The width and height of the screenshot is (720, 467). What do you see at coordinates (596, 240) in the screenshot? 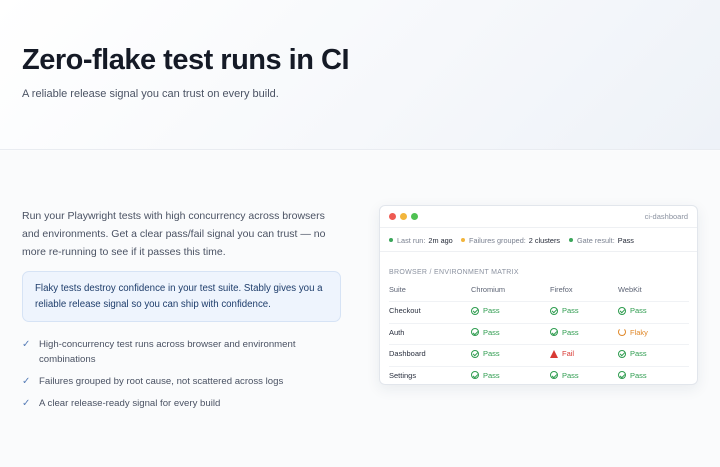
I see `stat-label: Gate result:` at bounding box center [596, 240].